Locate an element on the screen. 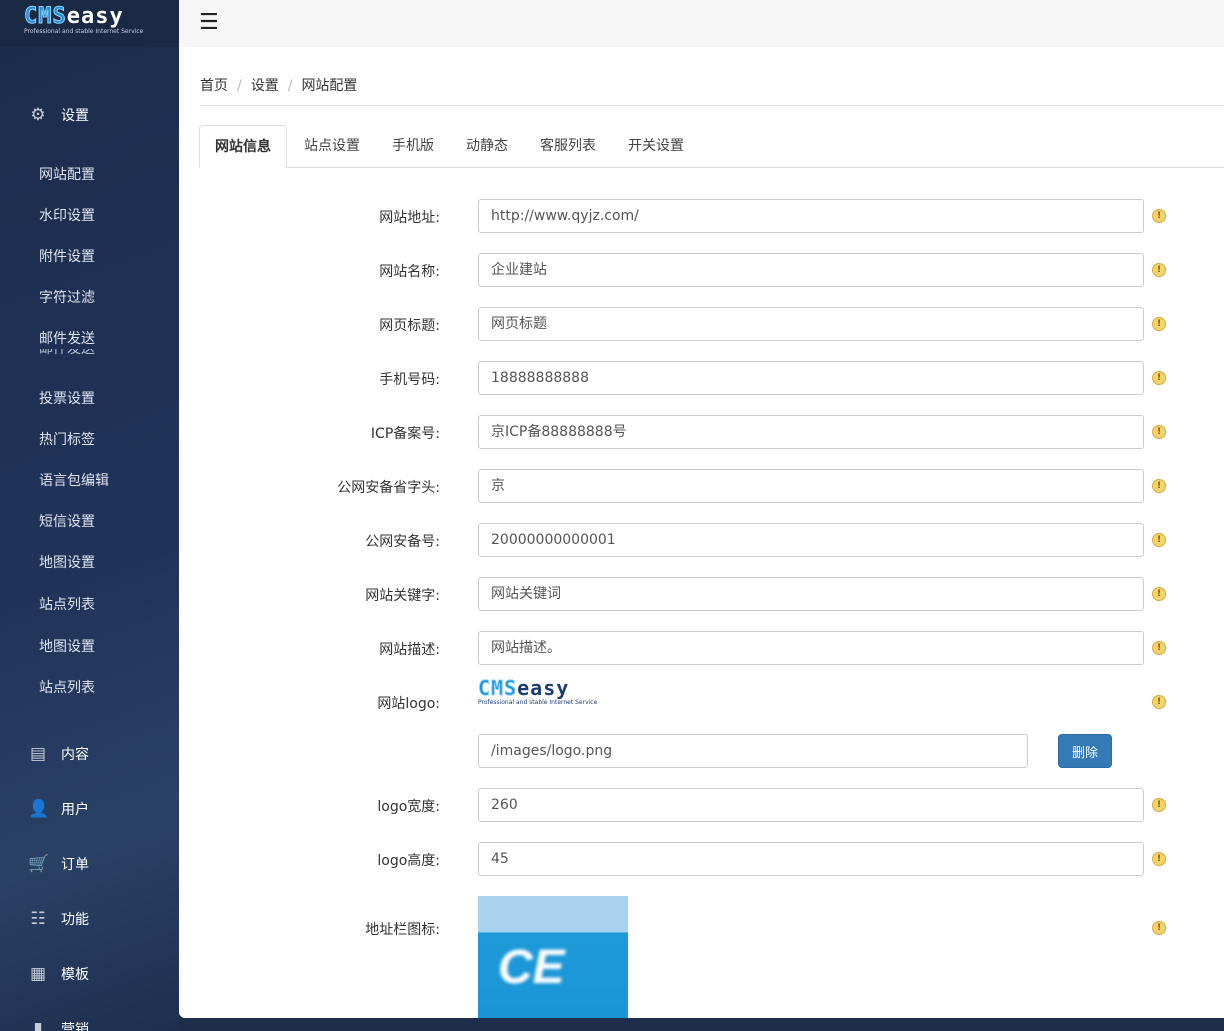 The image size is (1224, 1031). sidebar-item: 邮件发送 is located at coordinates (67, 338).